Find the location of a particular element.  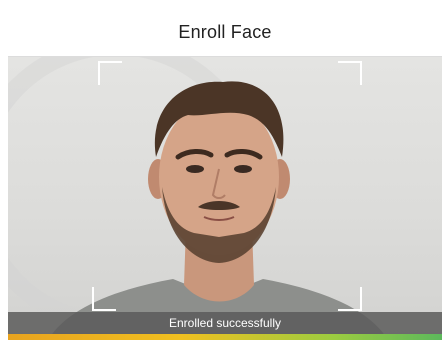

status-banner: Enrolled successfully is located at coordinates (225, 323).